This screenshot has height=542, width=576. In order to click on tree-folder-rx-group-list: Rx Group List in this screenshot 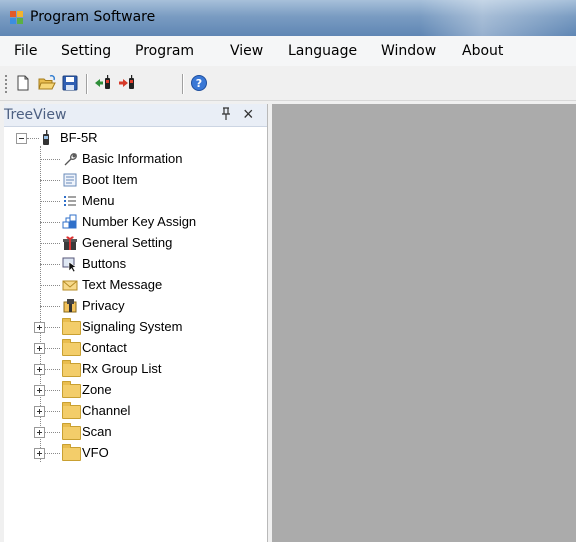, I will do `click(147, 369)`.